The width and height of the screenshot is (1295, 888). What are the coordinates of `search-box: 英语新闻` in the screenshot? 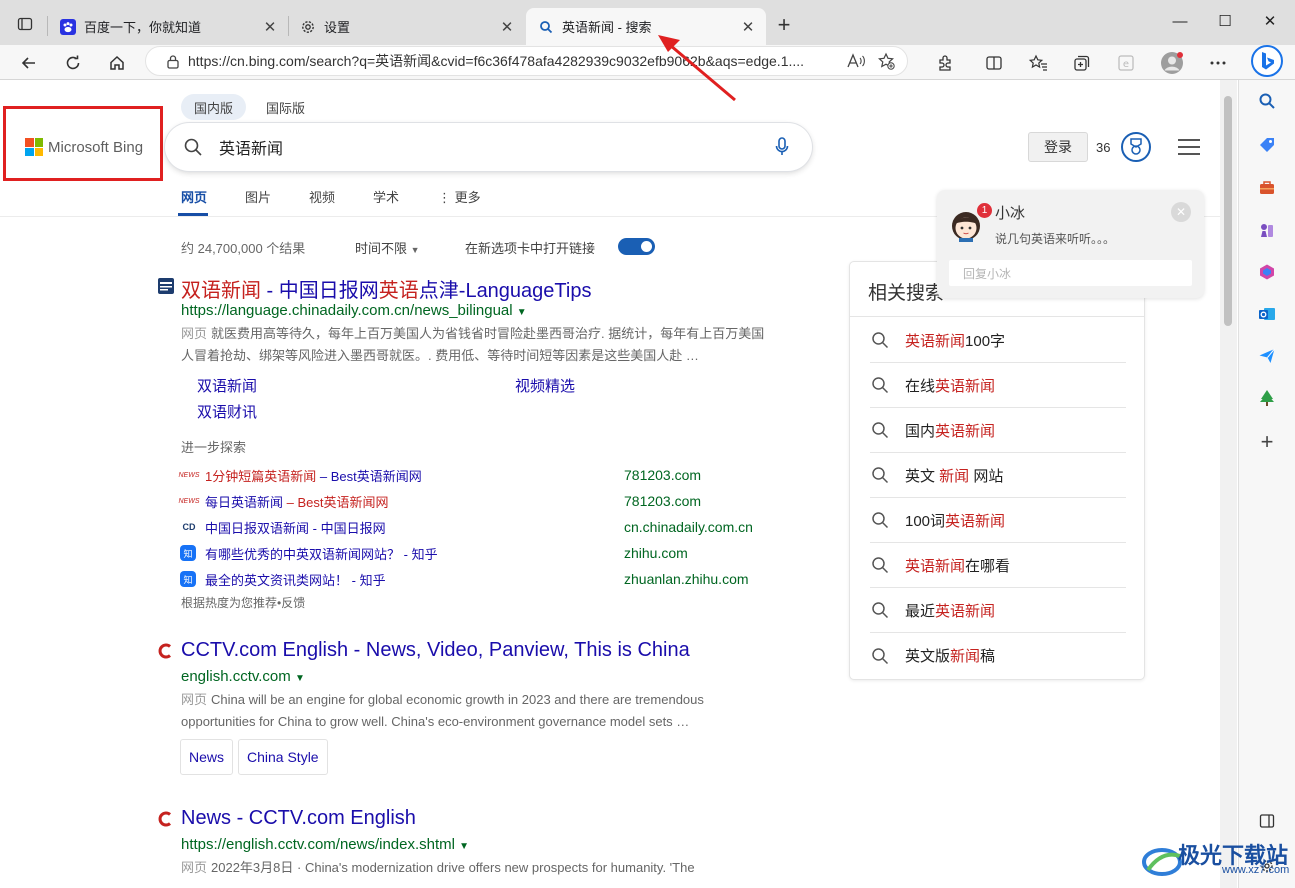 It's located at (488, 147).